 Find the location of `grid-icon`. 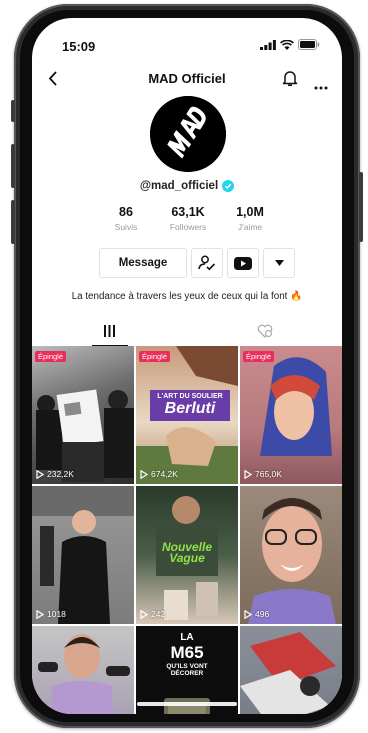

grid-icon is located at coordinates (109, 331).